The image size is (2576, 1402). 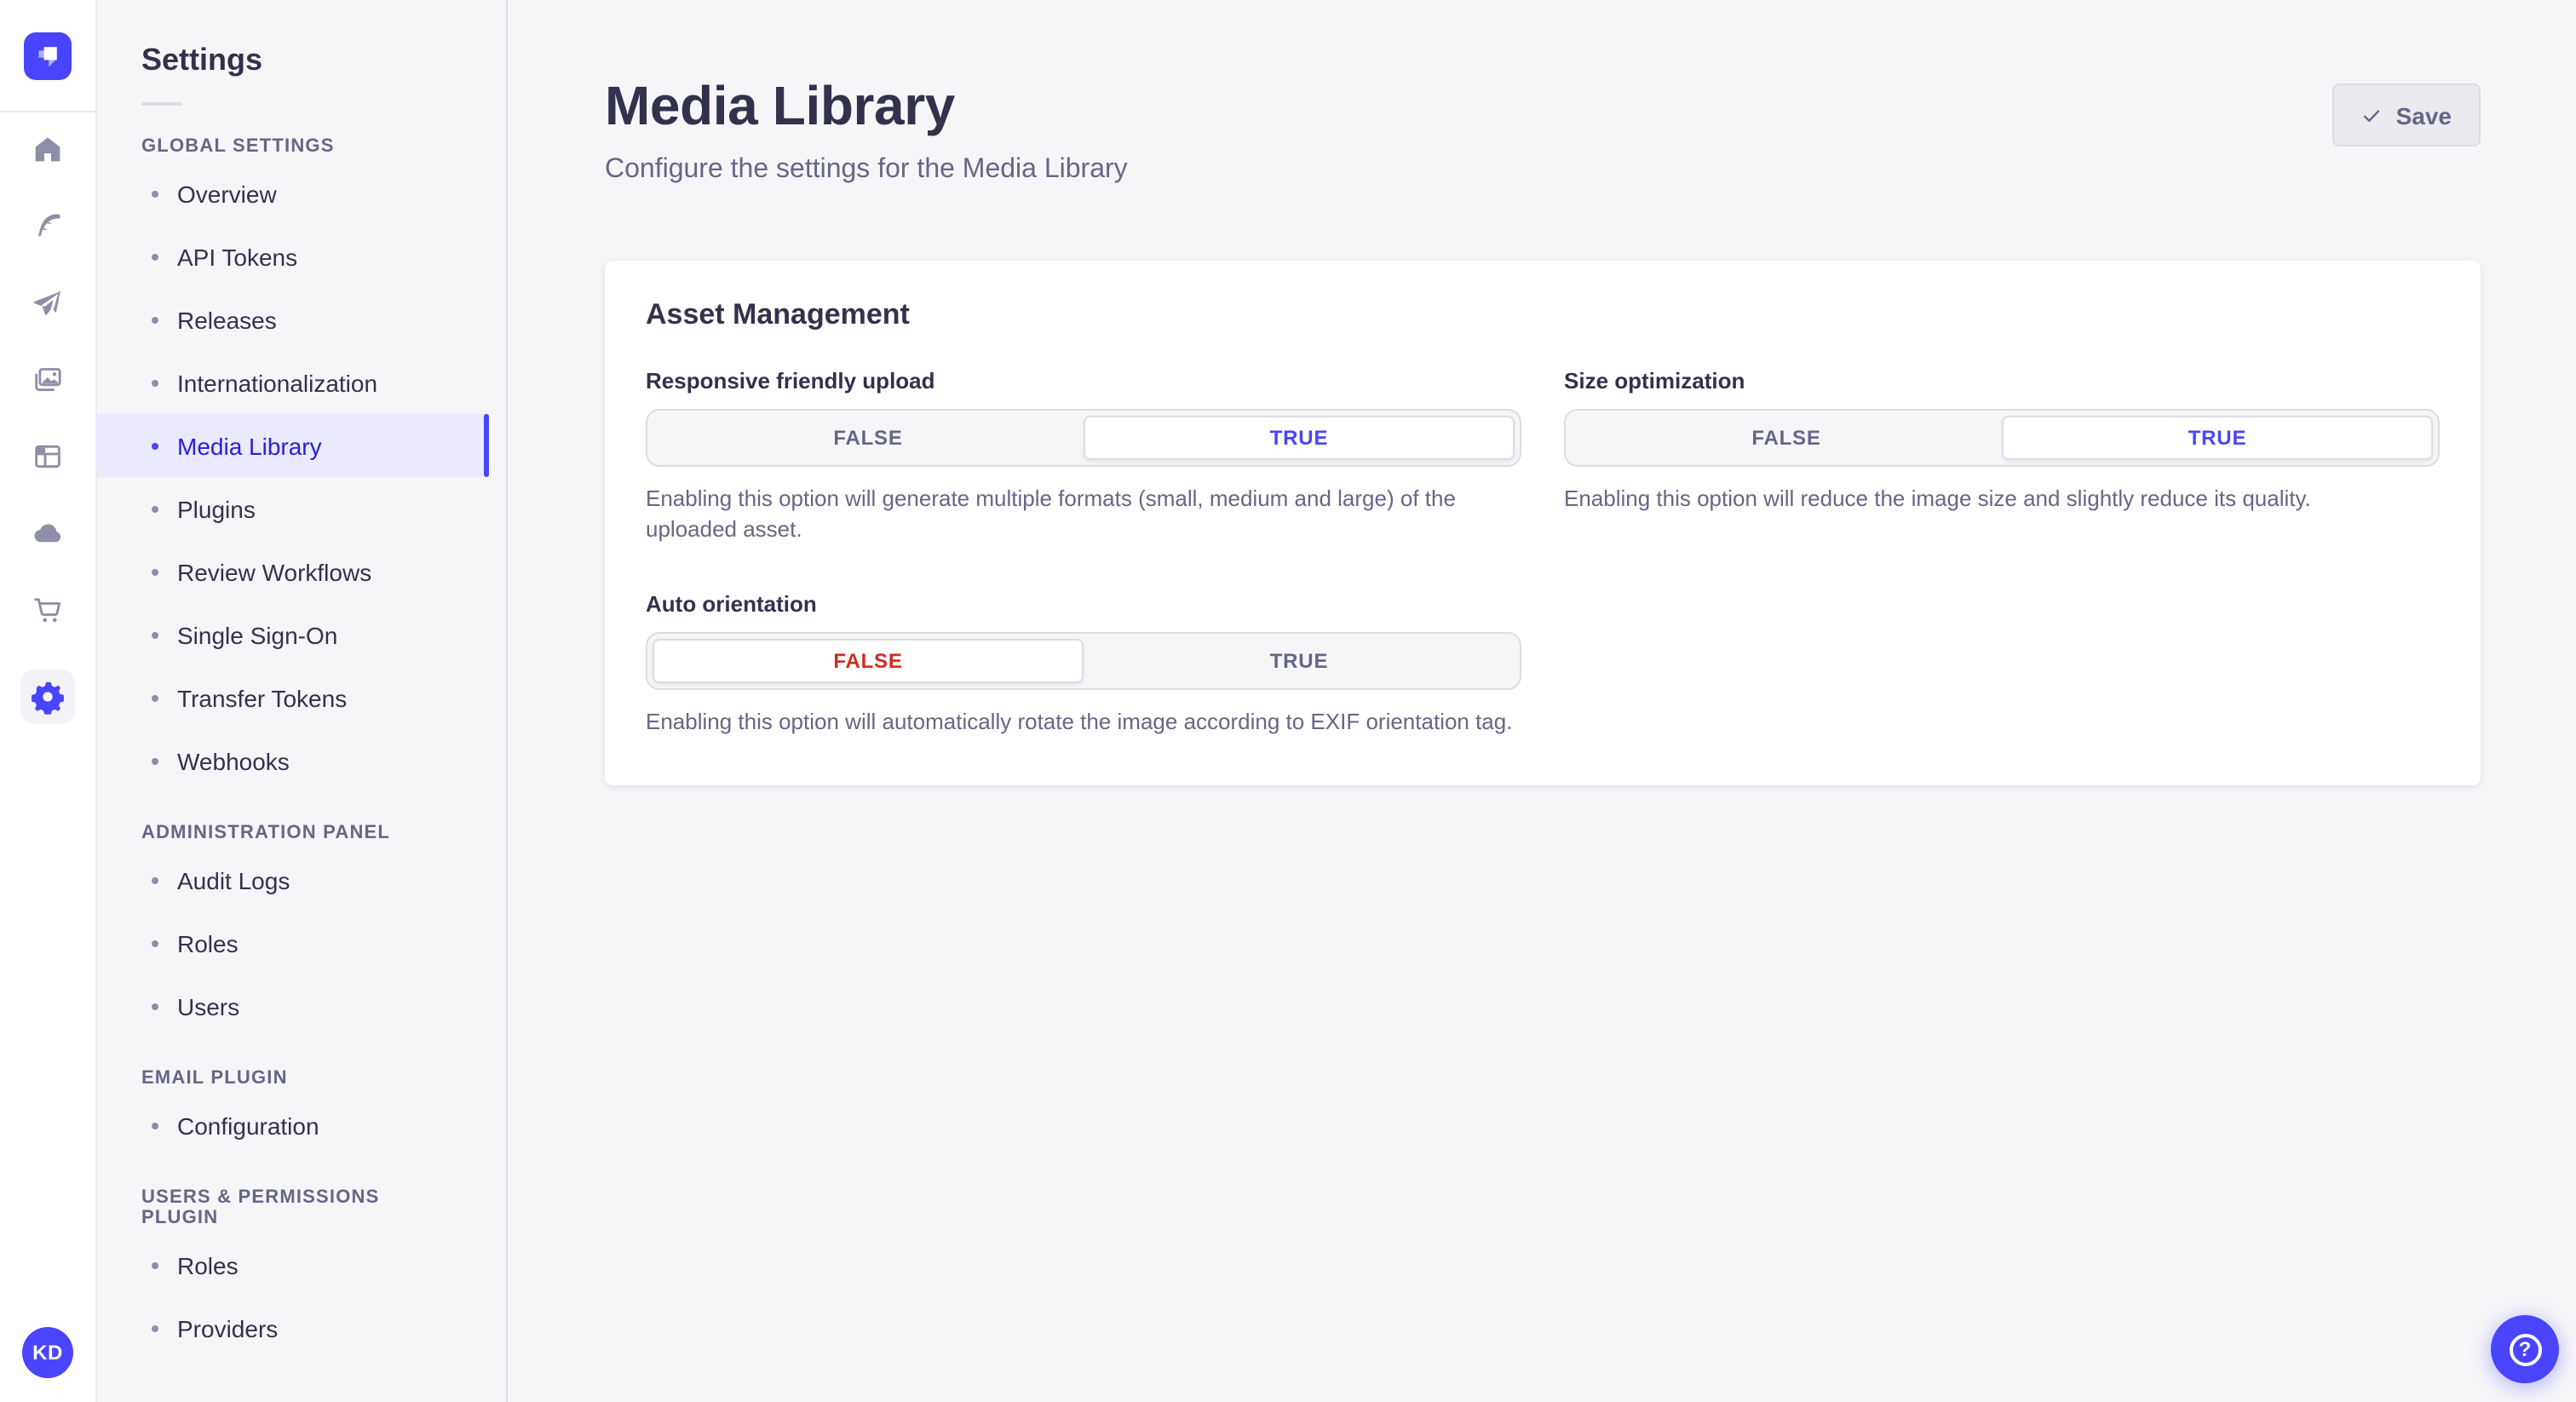 I want to click on sidebar-item-label: Overview, so click(x=227, y=193).